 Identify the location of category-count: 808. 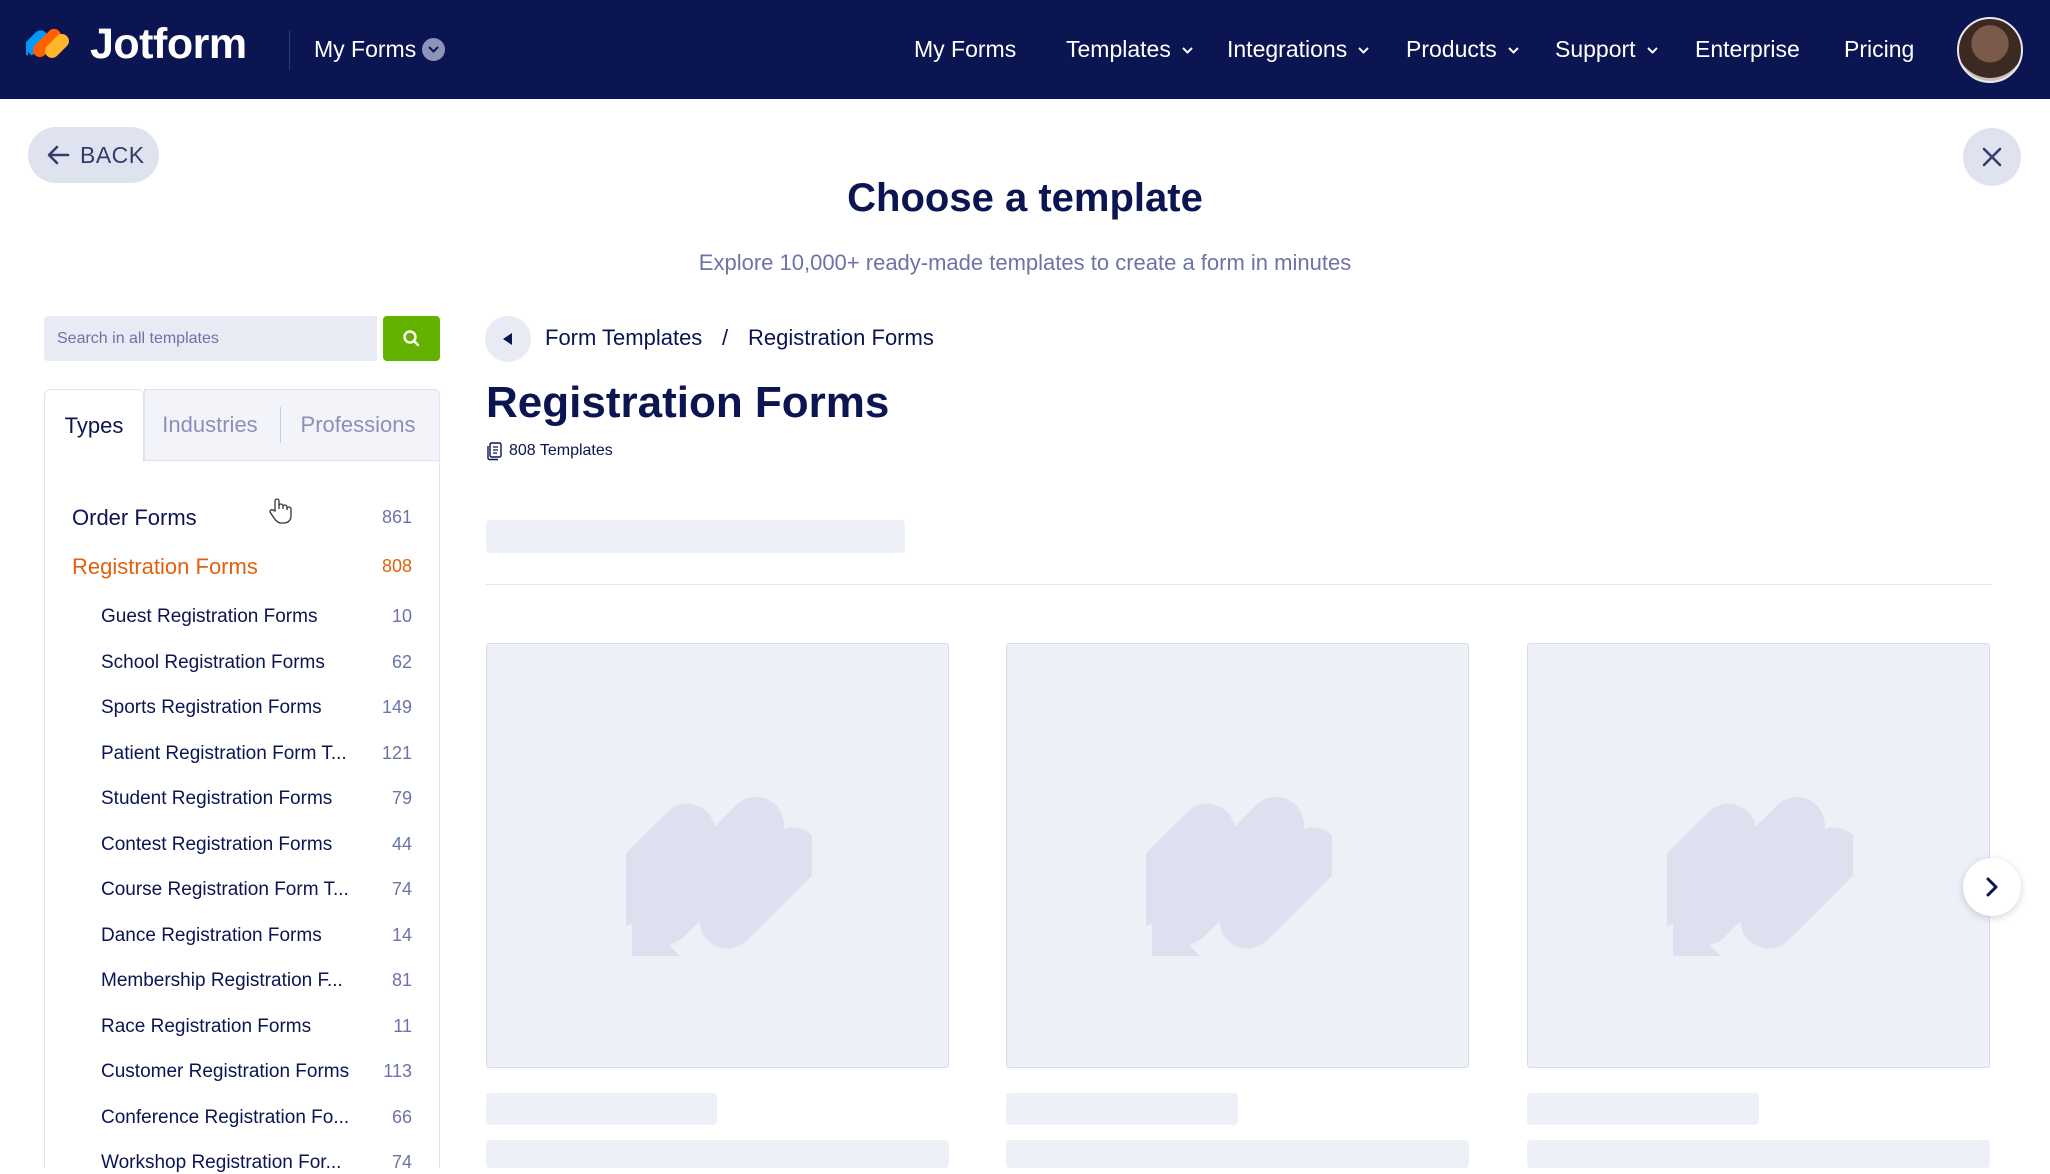
(396, 566).